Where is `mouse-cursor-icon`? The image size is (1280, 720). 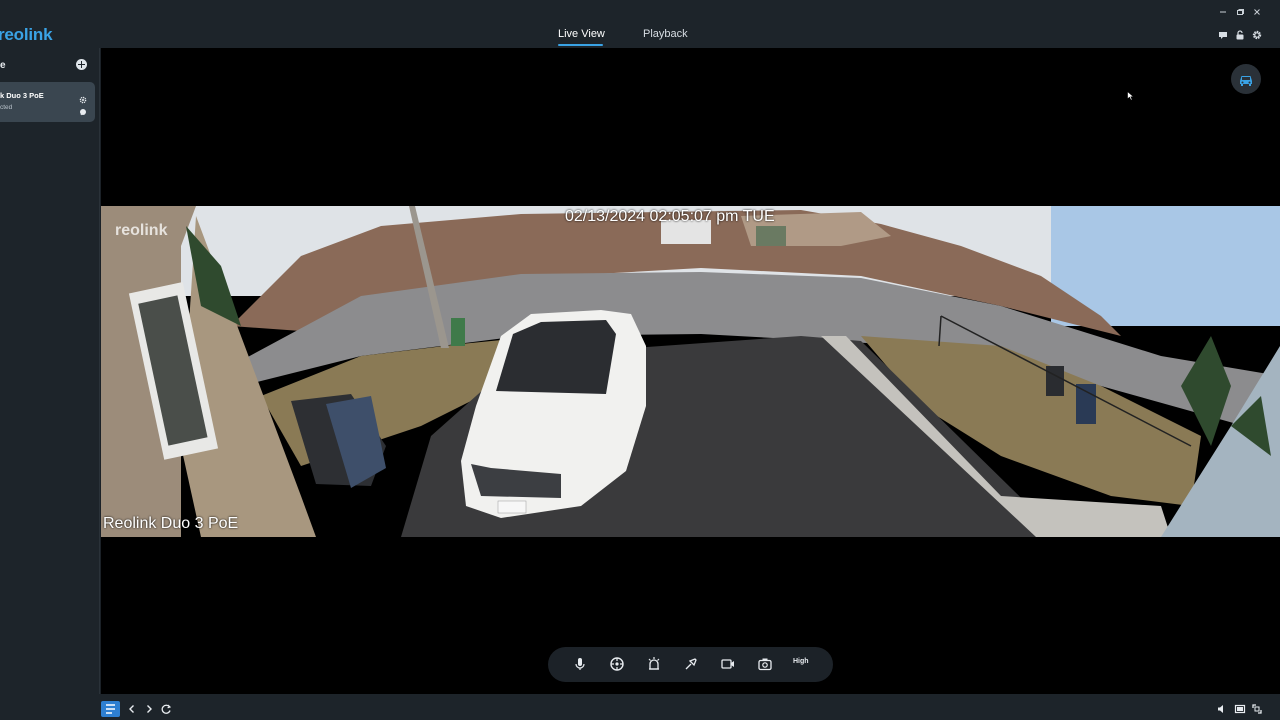 mouse-cursor-icon is located at coordinates (1131, 94).